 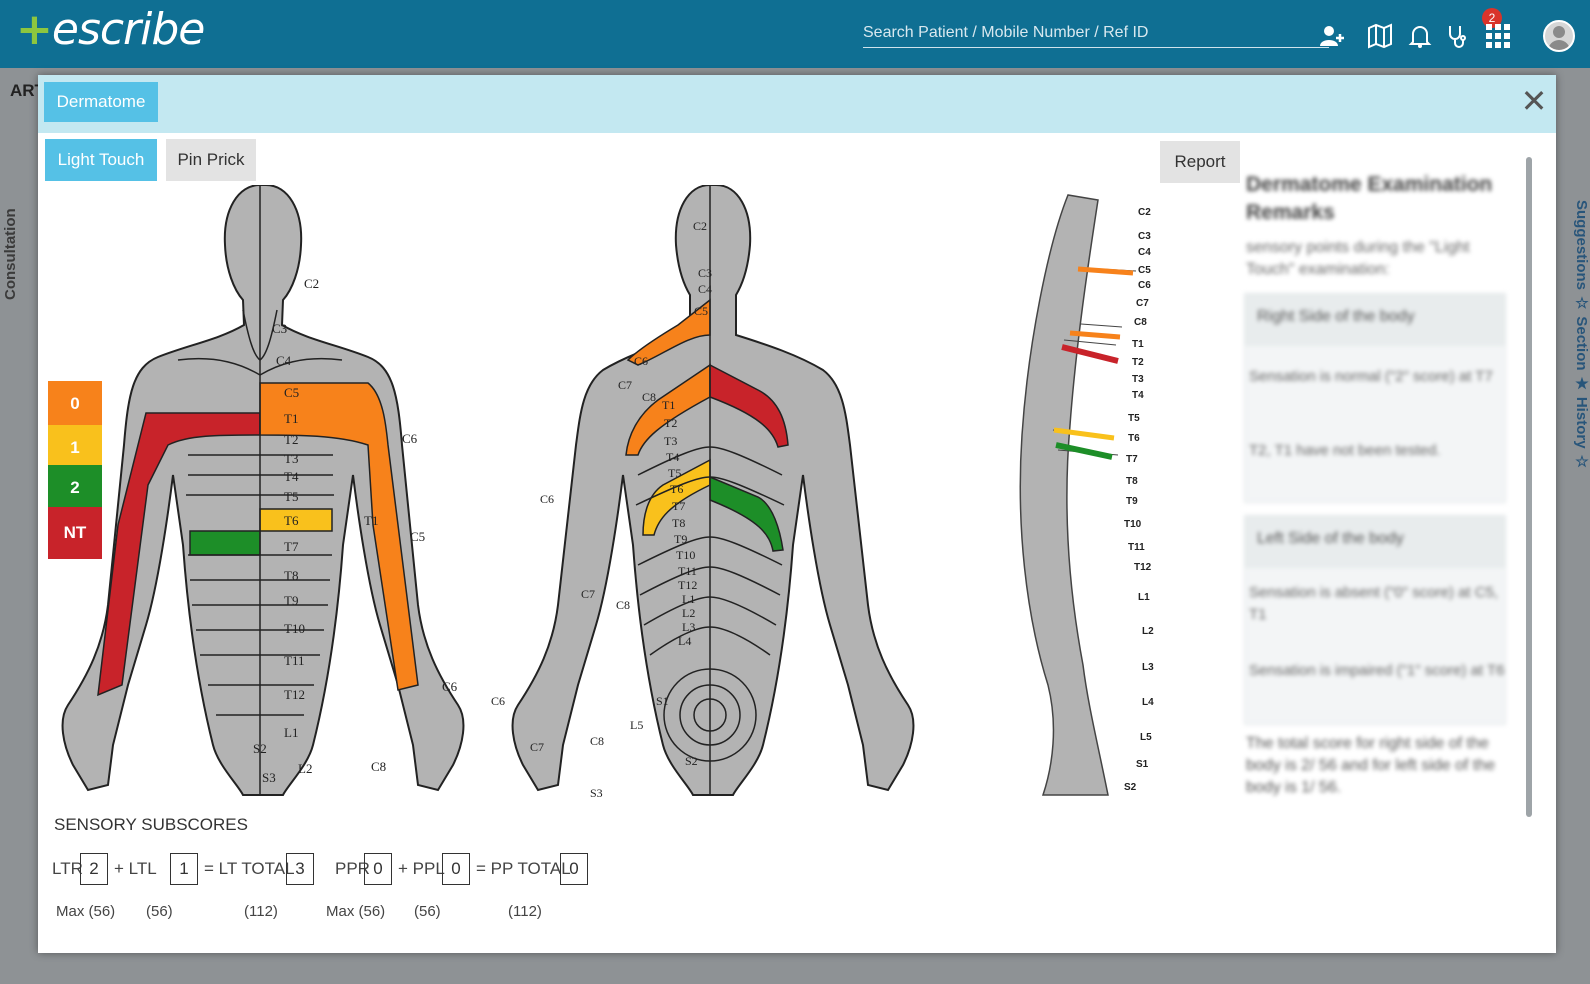 What do you see at coordinates (525, 911) in the screenshot?
I see `max-pp-total: (112)` at bounding box center [525, 911].